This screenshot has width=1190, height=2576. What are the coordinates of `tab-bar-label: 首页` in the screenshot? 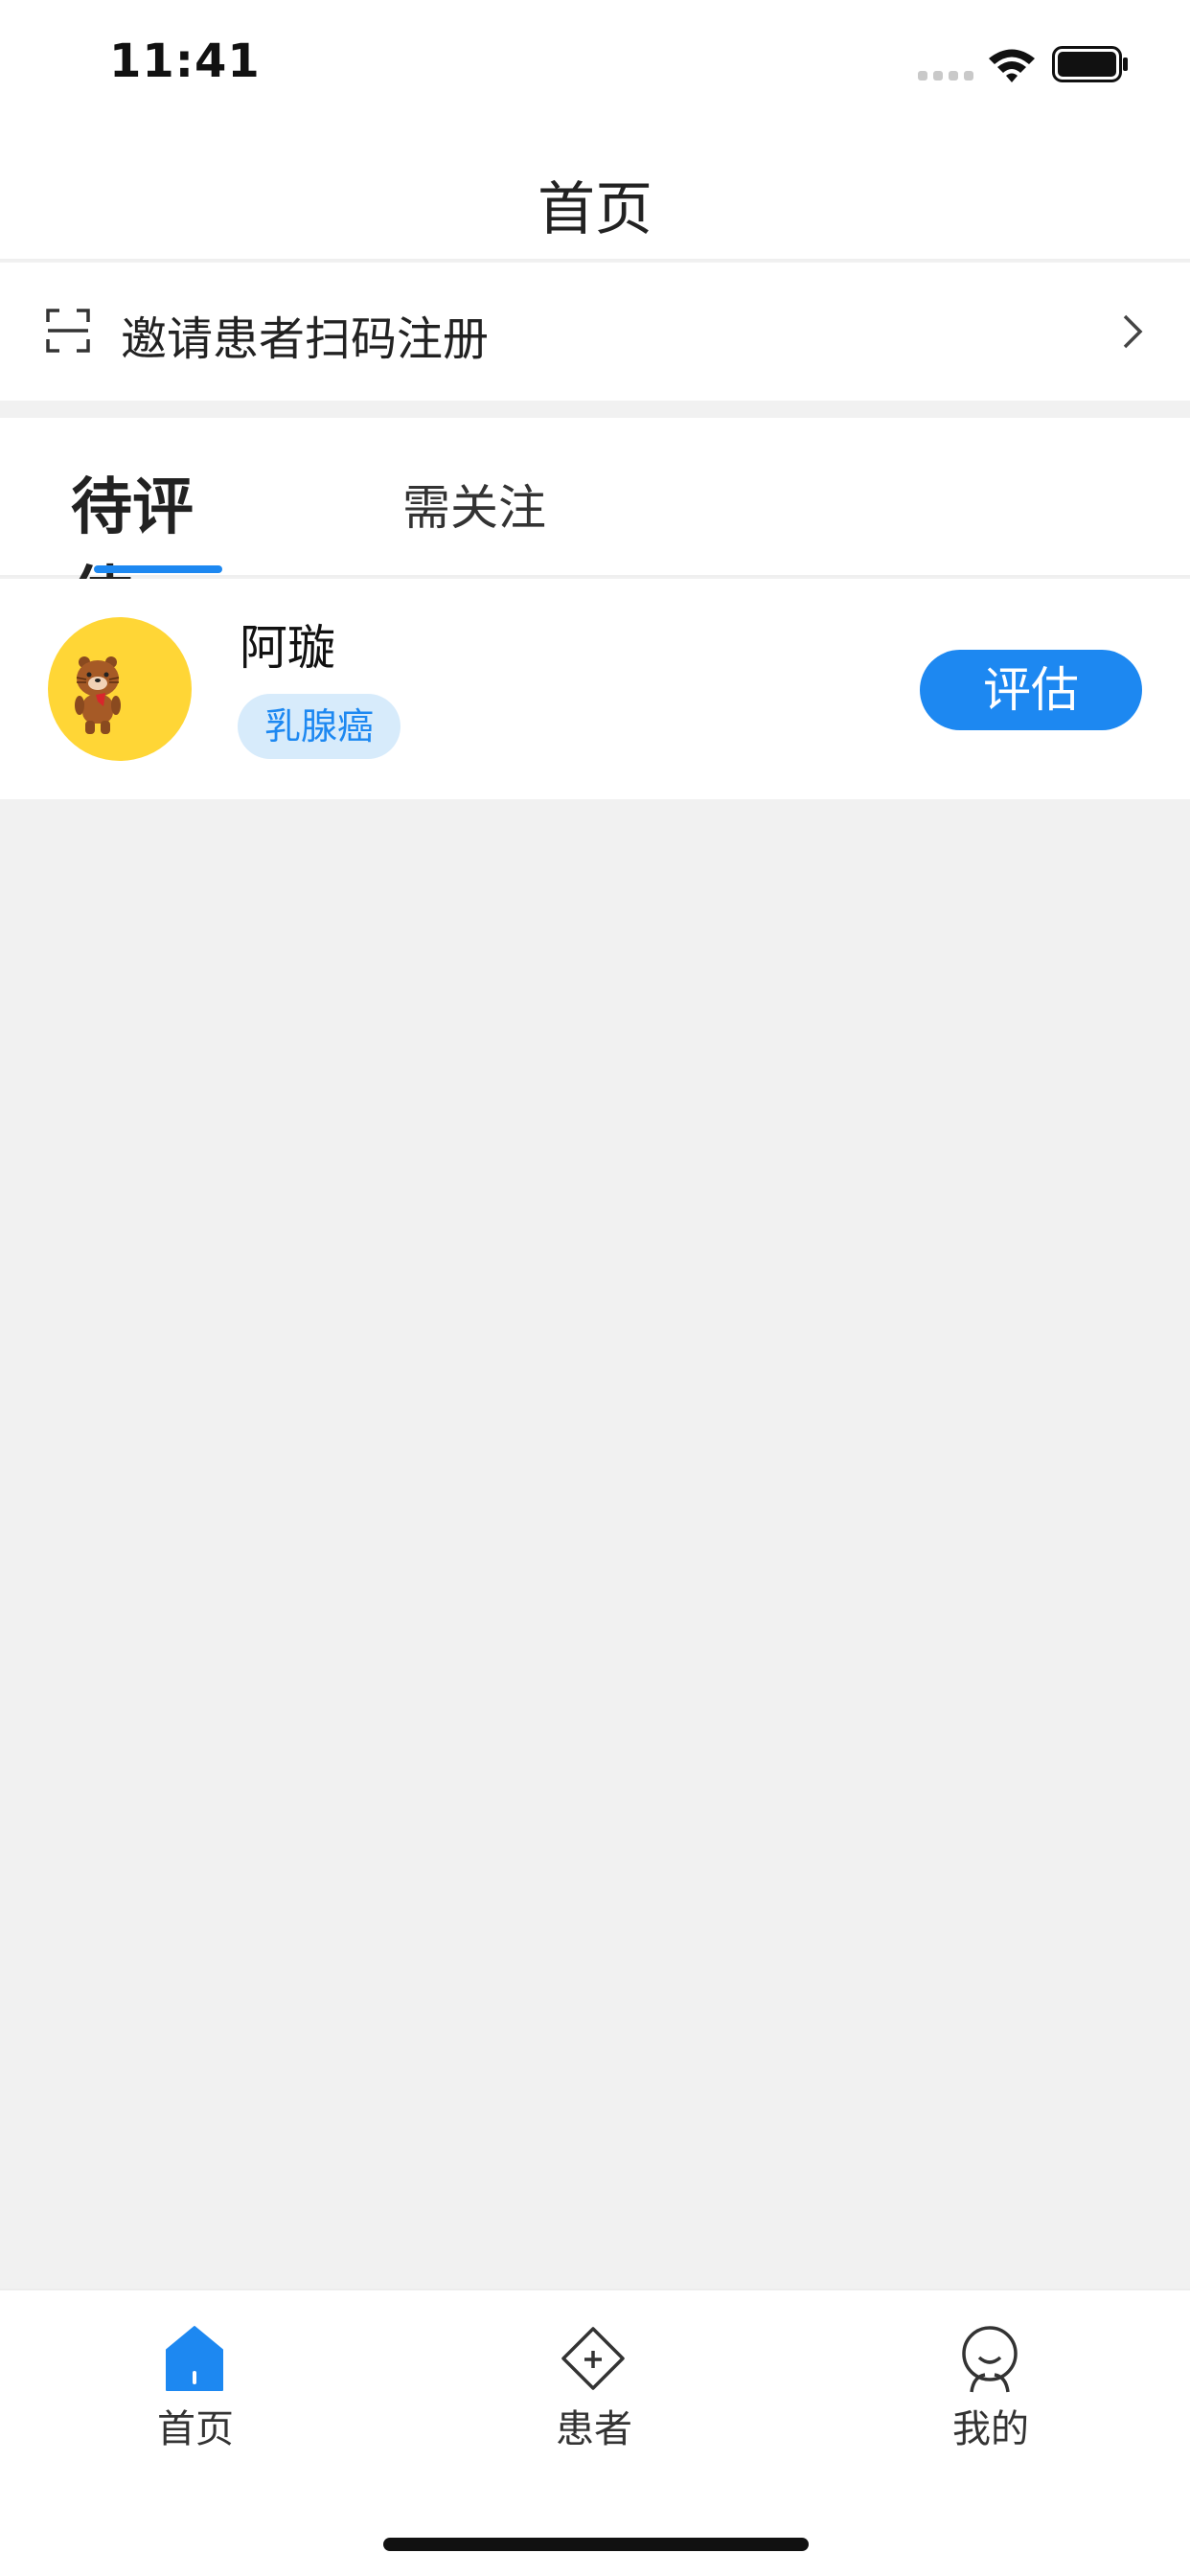 It's located at (195, 2429).